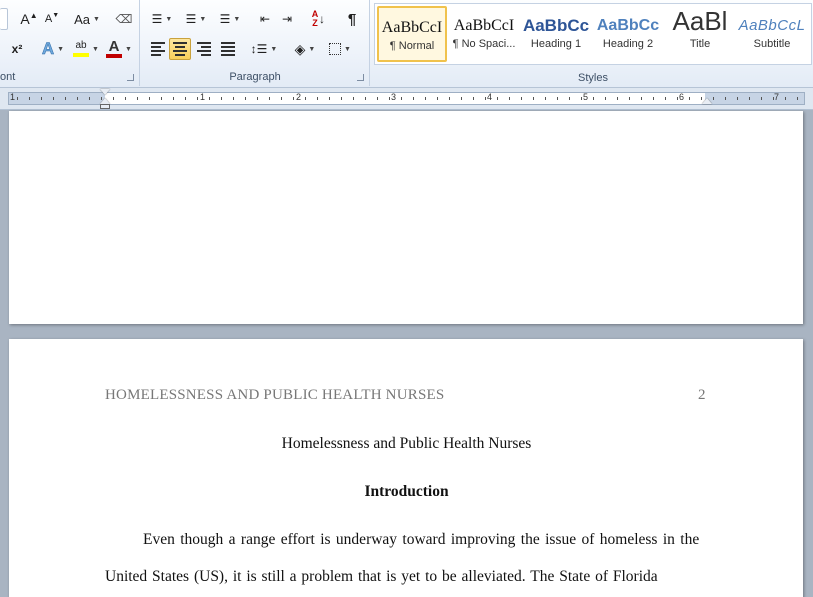 This screenshot has height=597, width=813. I want to click on numbering-icon: ☰, so click(191, 19).